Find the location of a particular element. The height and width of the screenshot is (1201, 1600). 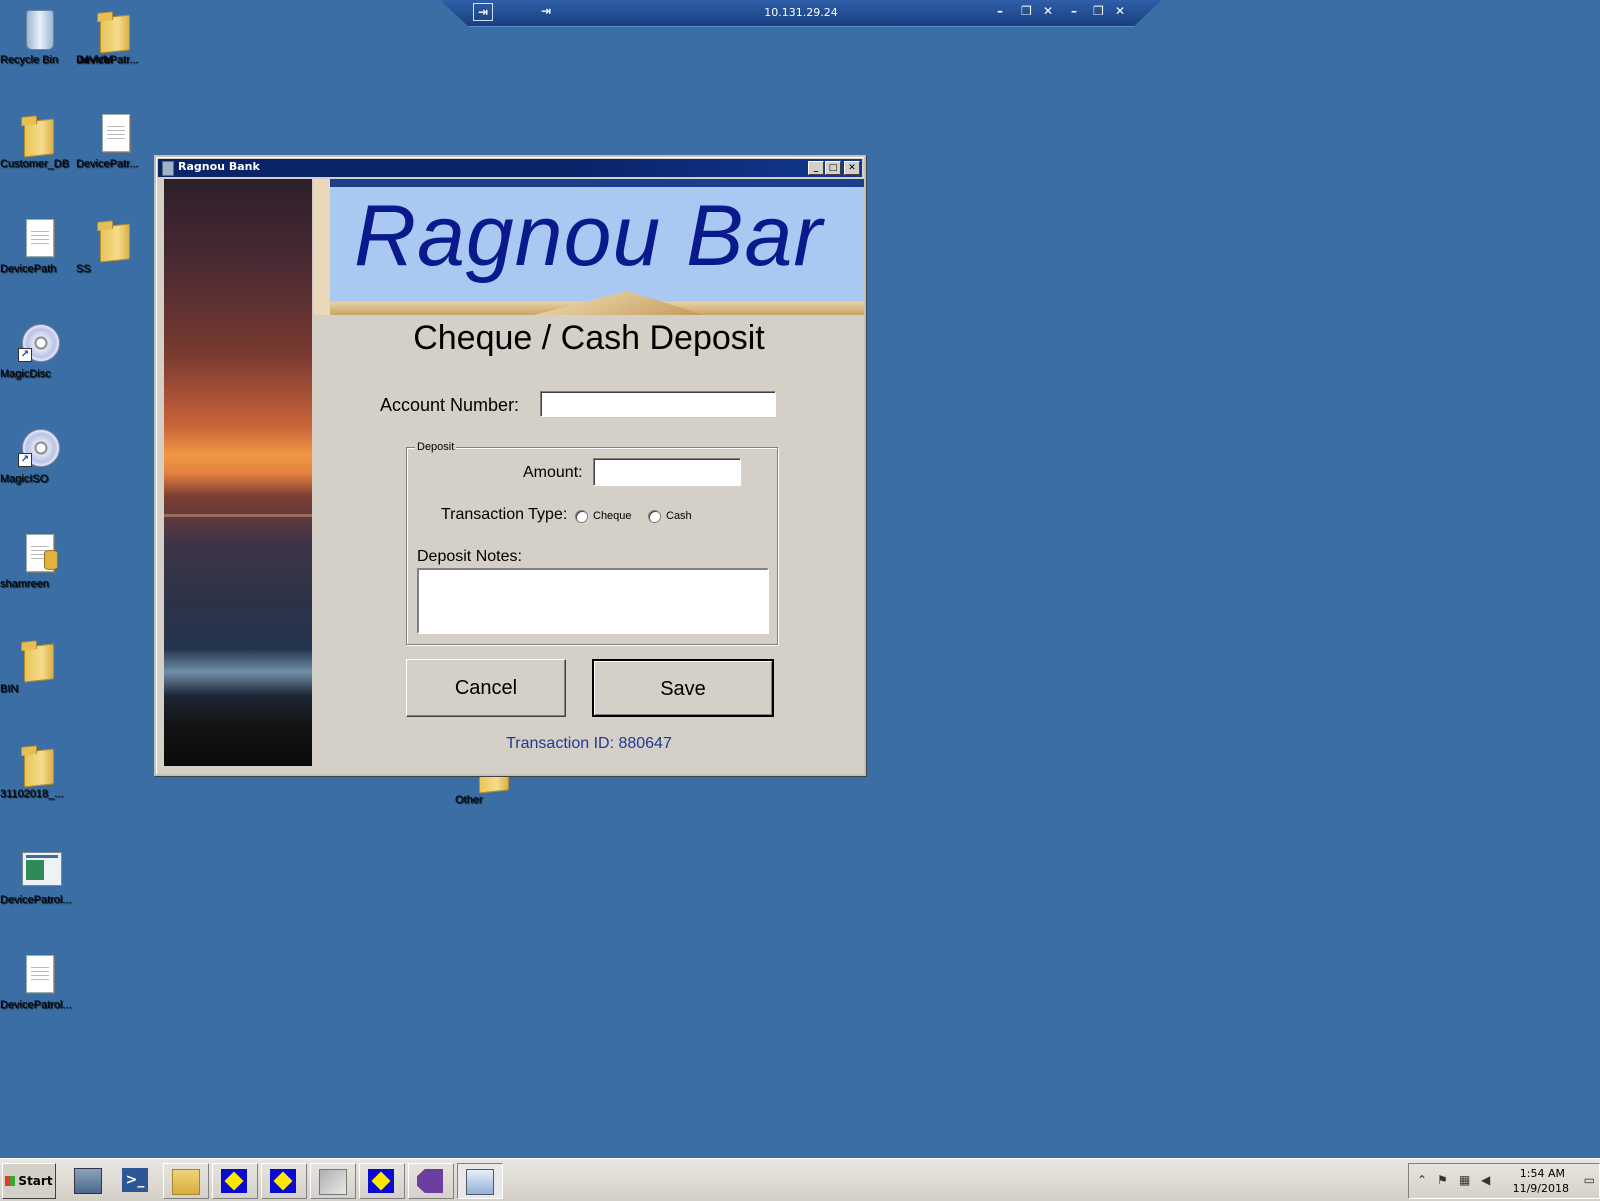

desktop-icon-label: BIN is located at coordinates (9, 689).